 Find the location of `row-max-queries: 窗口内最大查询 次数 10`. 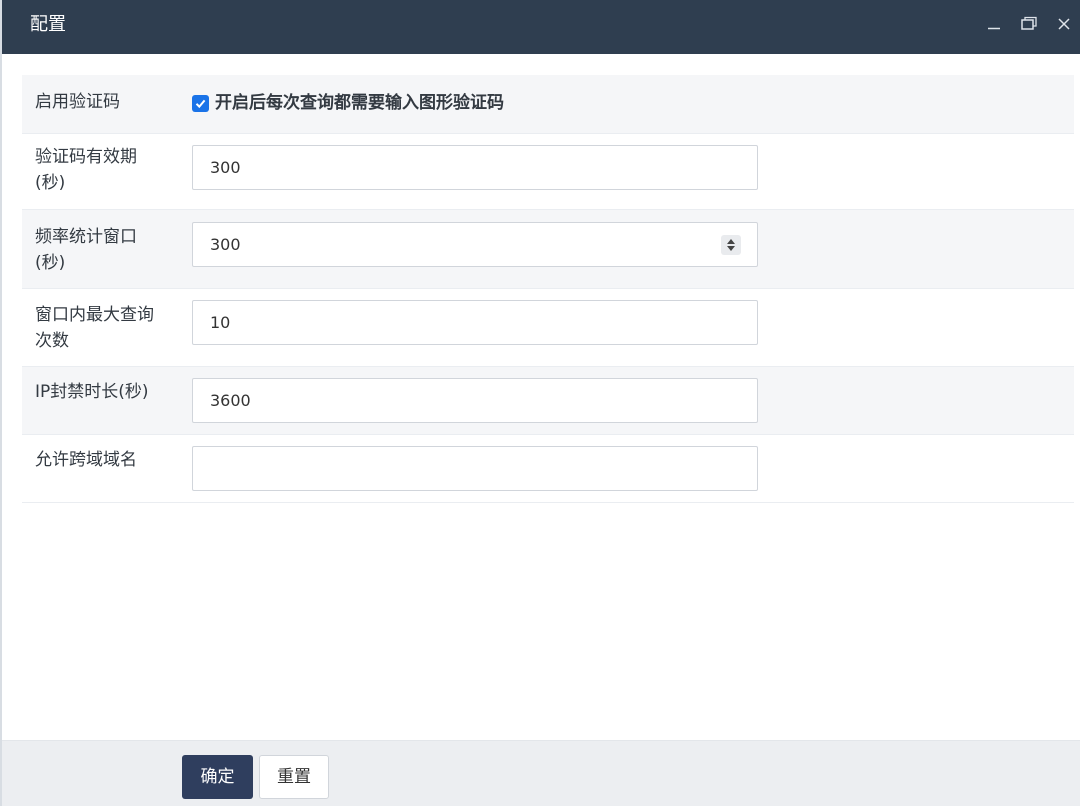

row-max-queries: 窗口内最大查询 次数 10 is located at coordinates (548, 328).